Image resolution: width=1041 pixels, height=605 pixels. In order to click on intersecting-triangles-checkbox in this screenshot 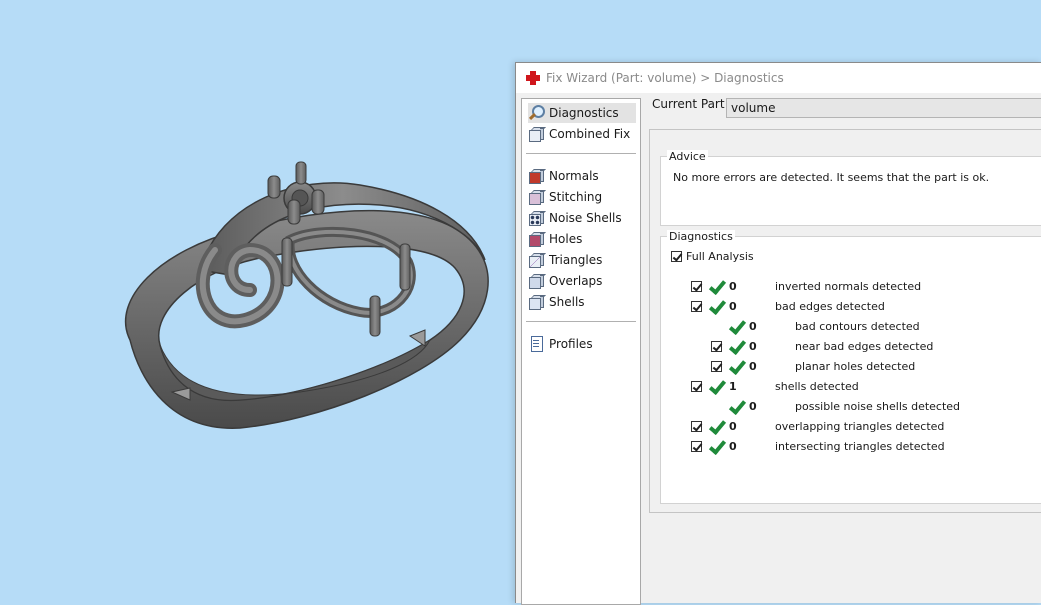, I will do `click(696, 446)`.